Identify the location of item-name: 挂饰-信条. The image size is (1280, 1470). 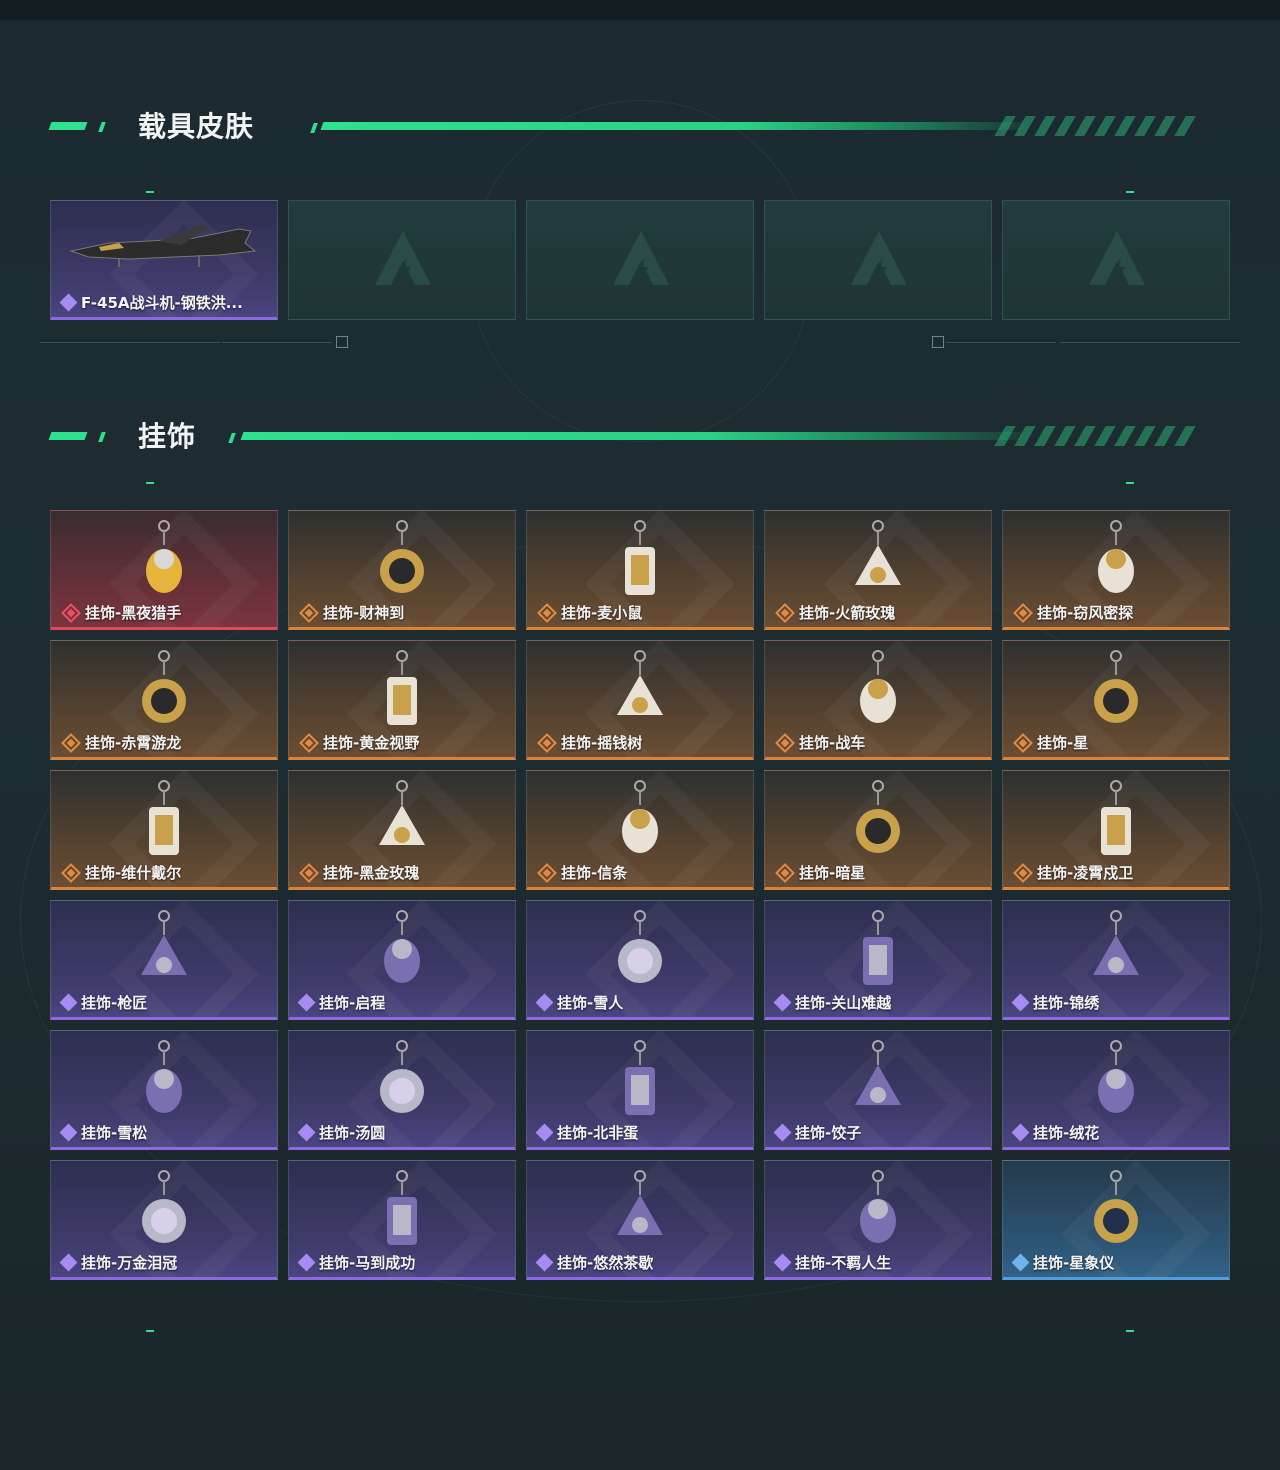
(594, 873).